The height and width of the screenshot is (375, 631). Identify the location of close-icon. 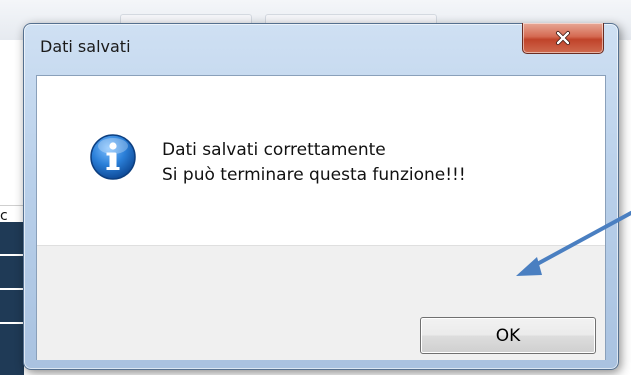
(563, 38).